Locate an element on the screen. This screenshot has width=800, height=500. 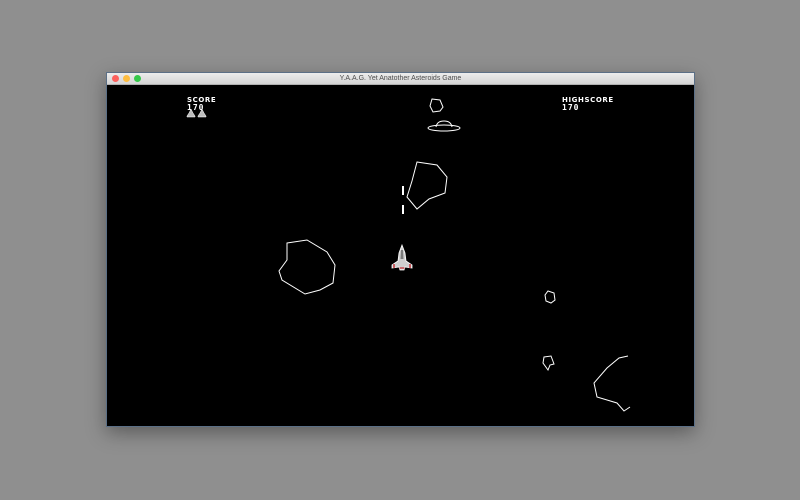
title-bar: Y.A.A.G. Yet Anatother Asteroids Game is located at coordinates (400, 79).